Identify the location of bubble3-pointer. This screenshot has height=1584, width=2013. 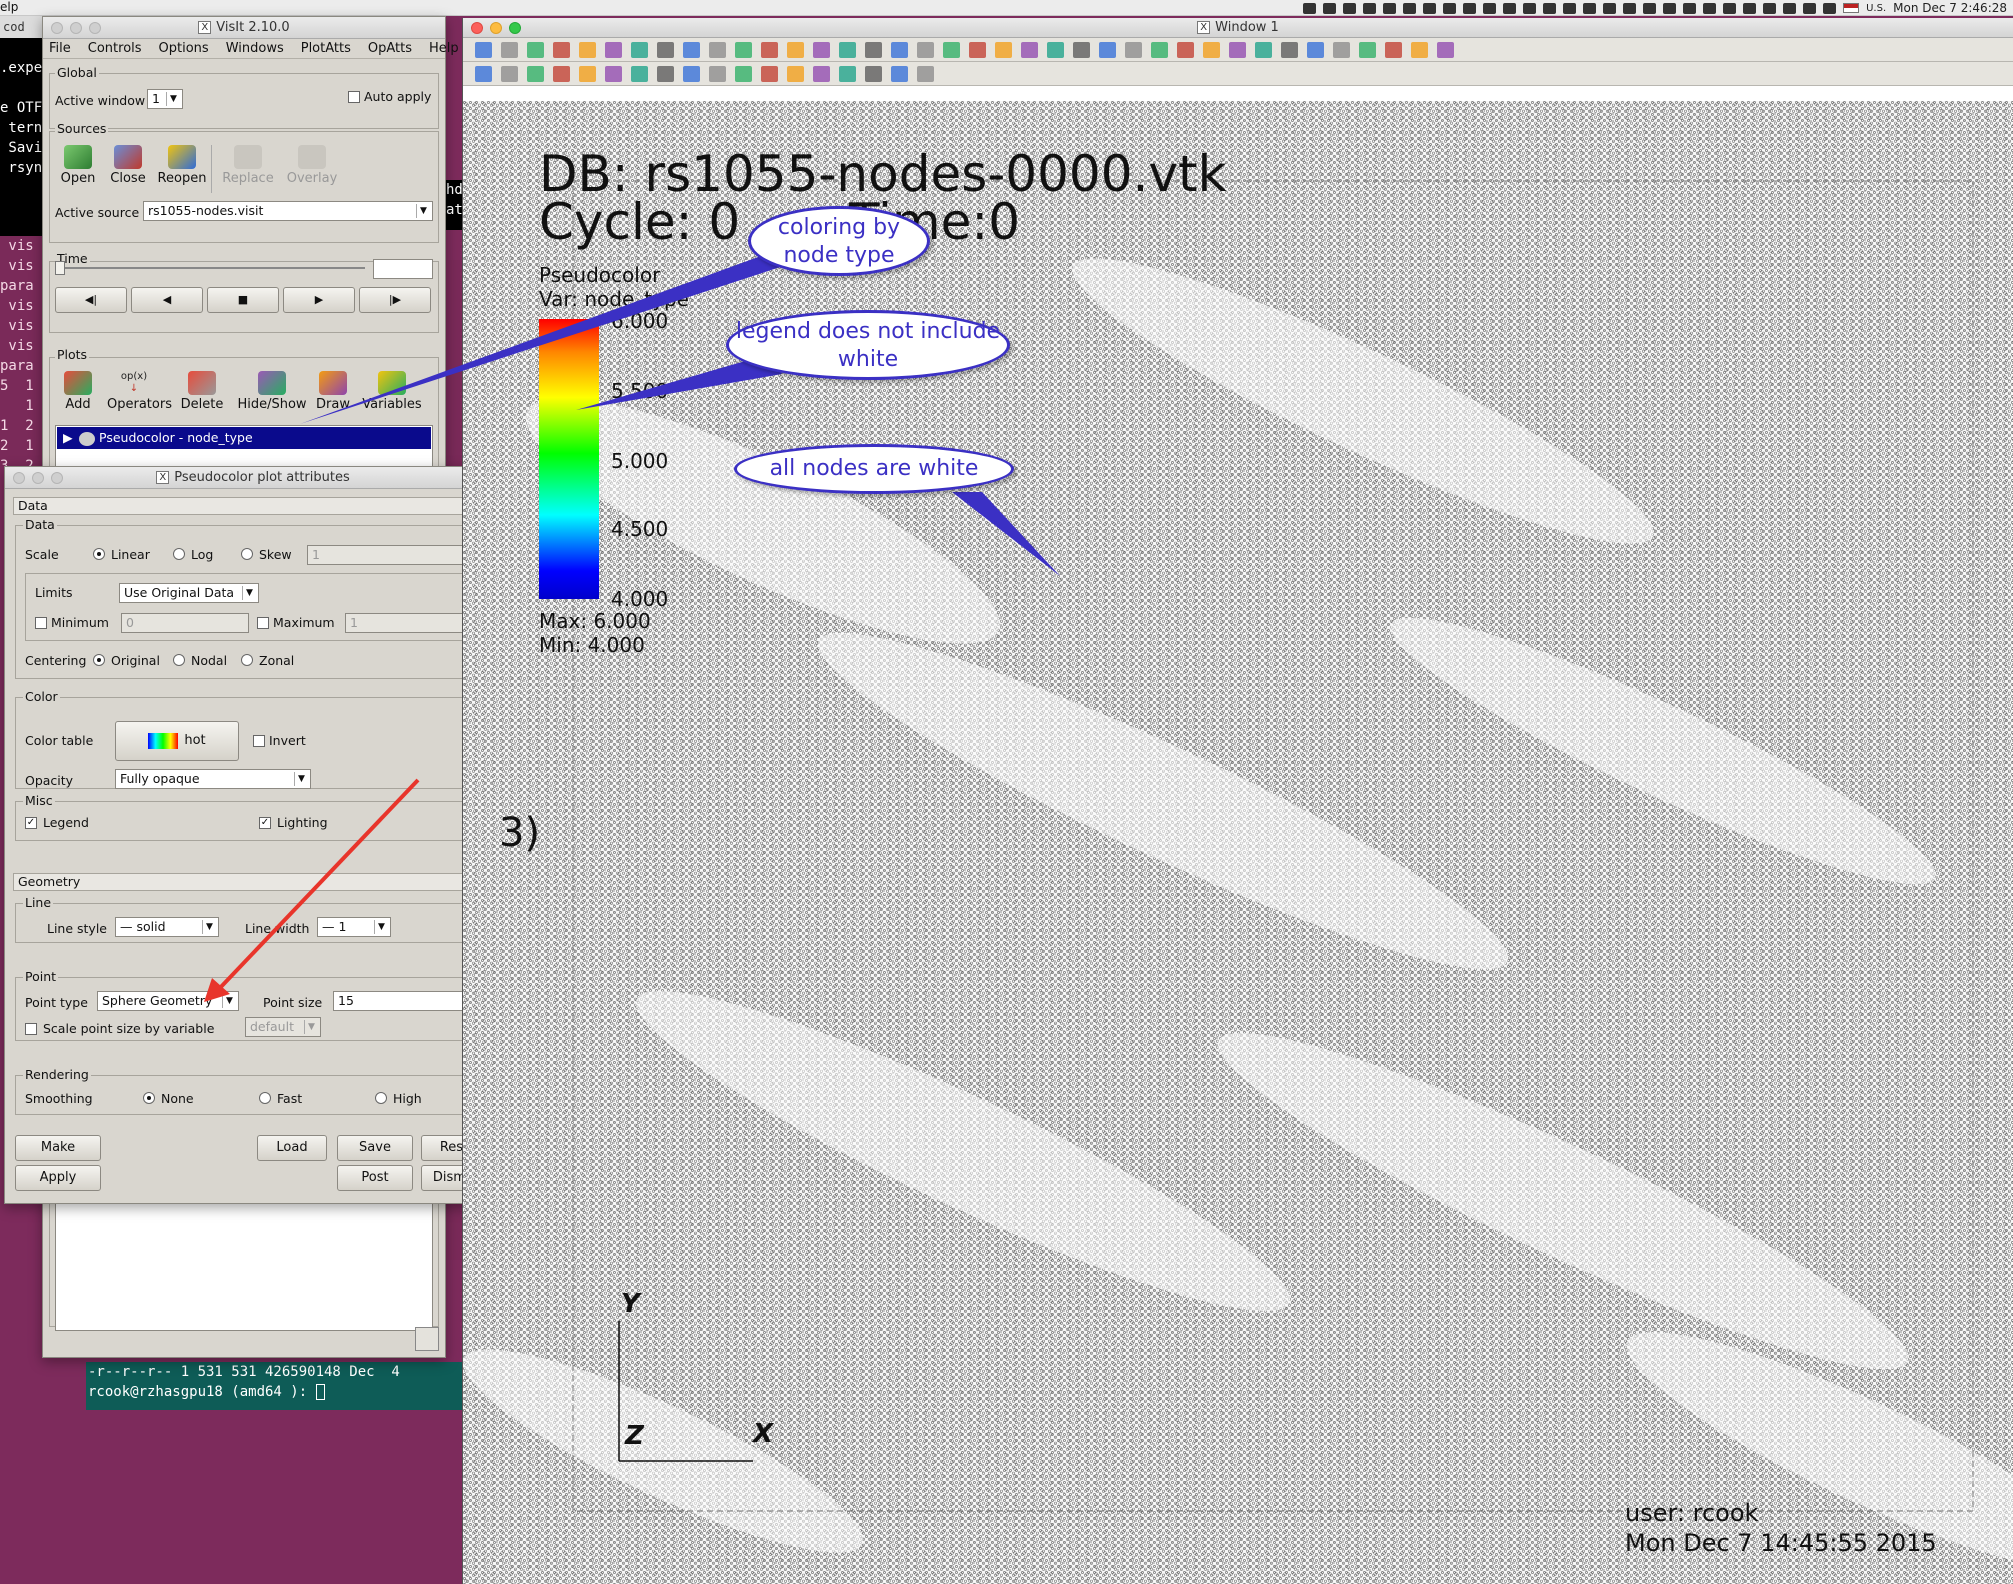
(1006, 534).